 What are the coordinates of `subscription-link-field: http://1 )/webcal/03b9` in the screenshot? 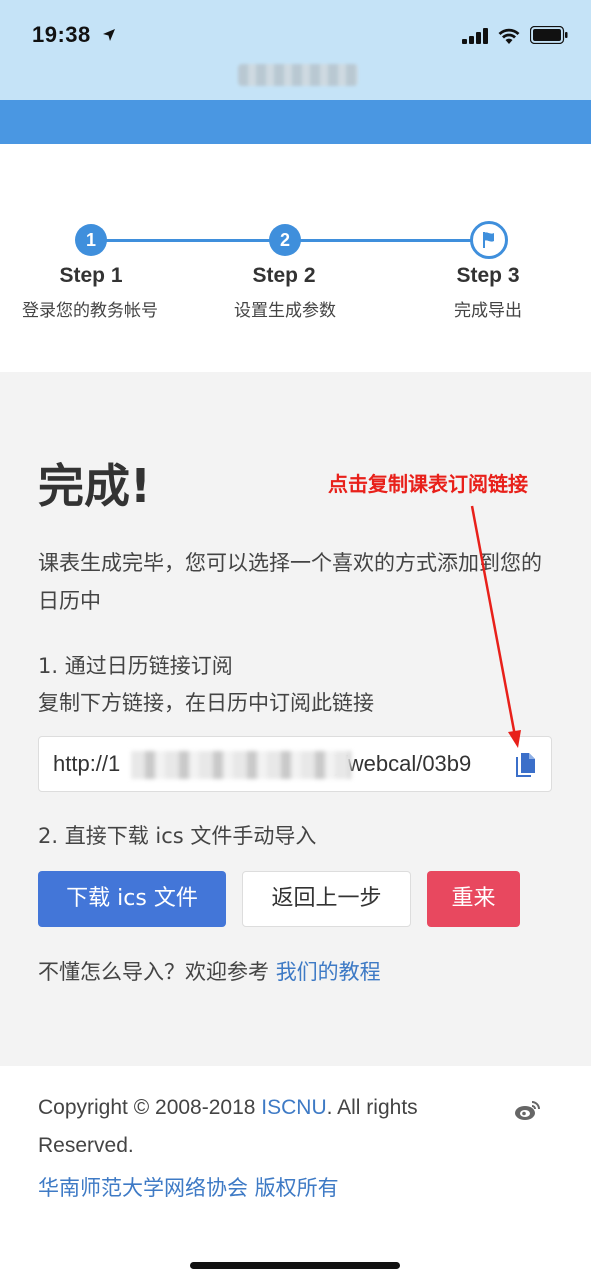 It's located at (295, 764).